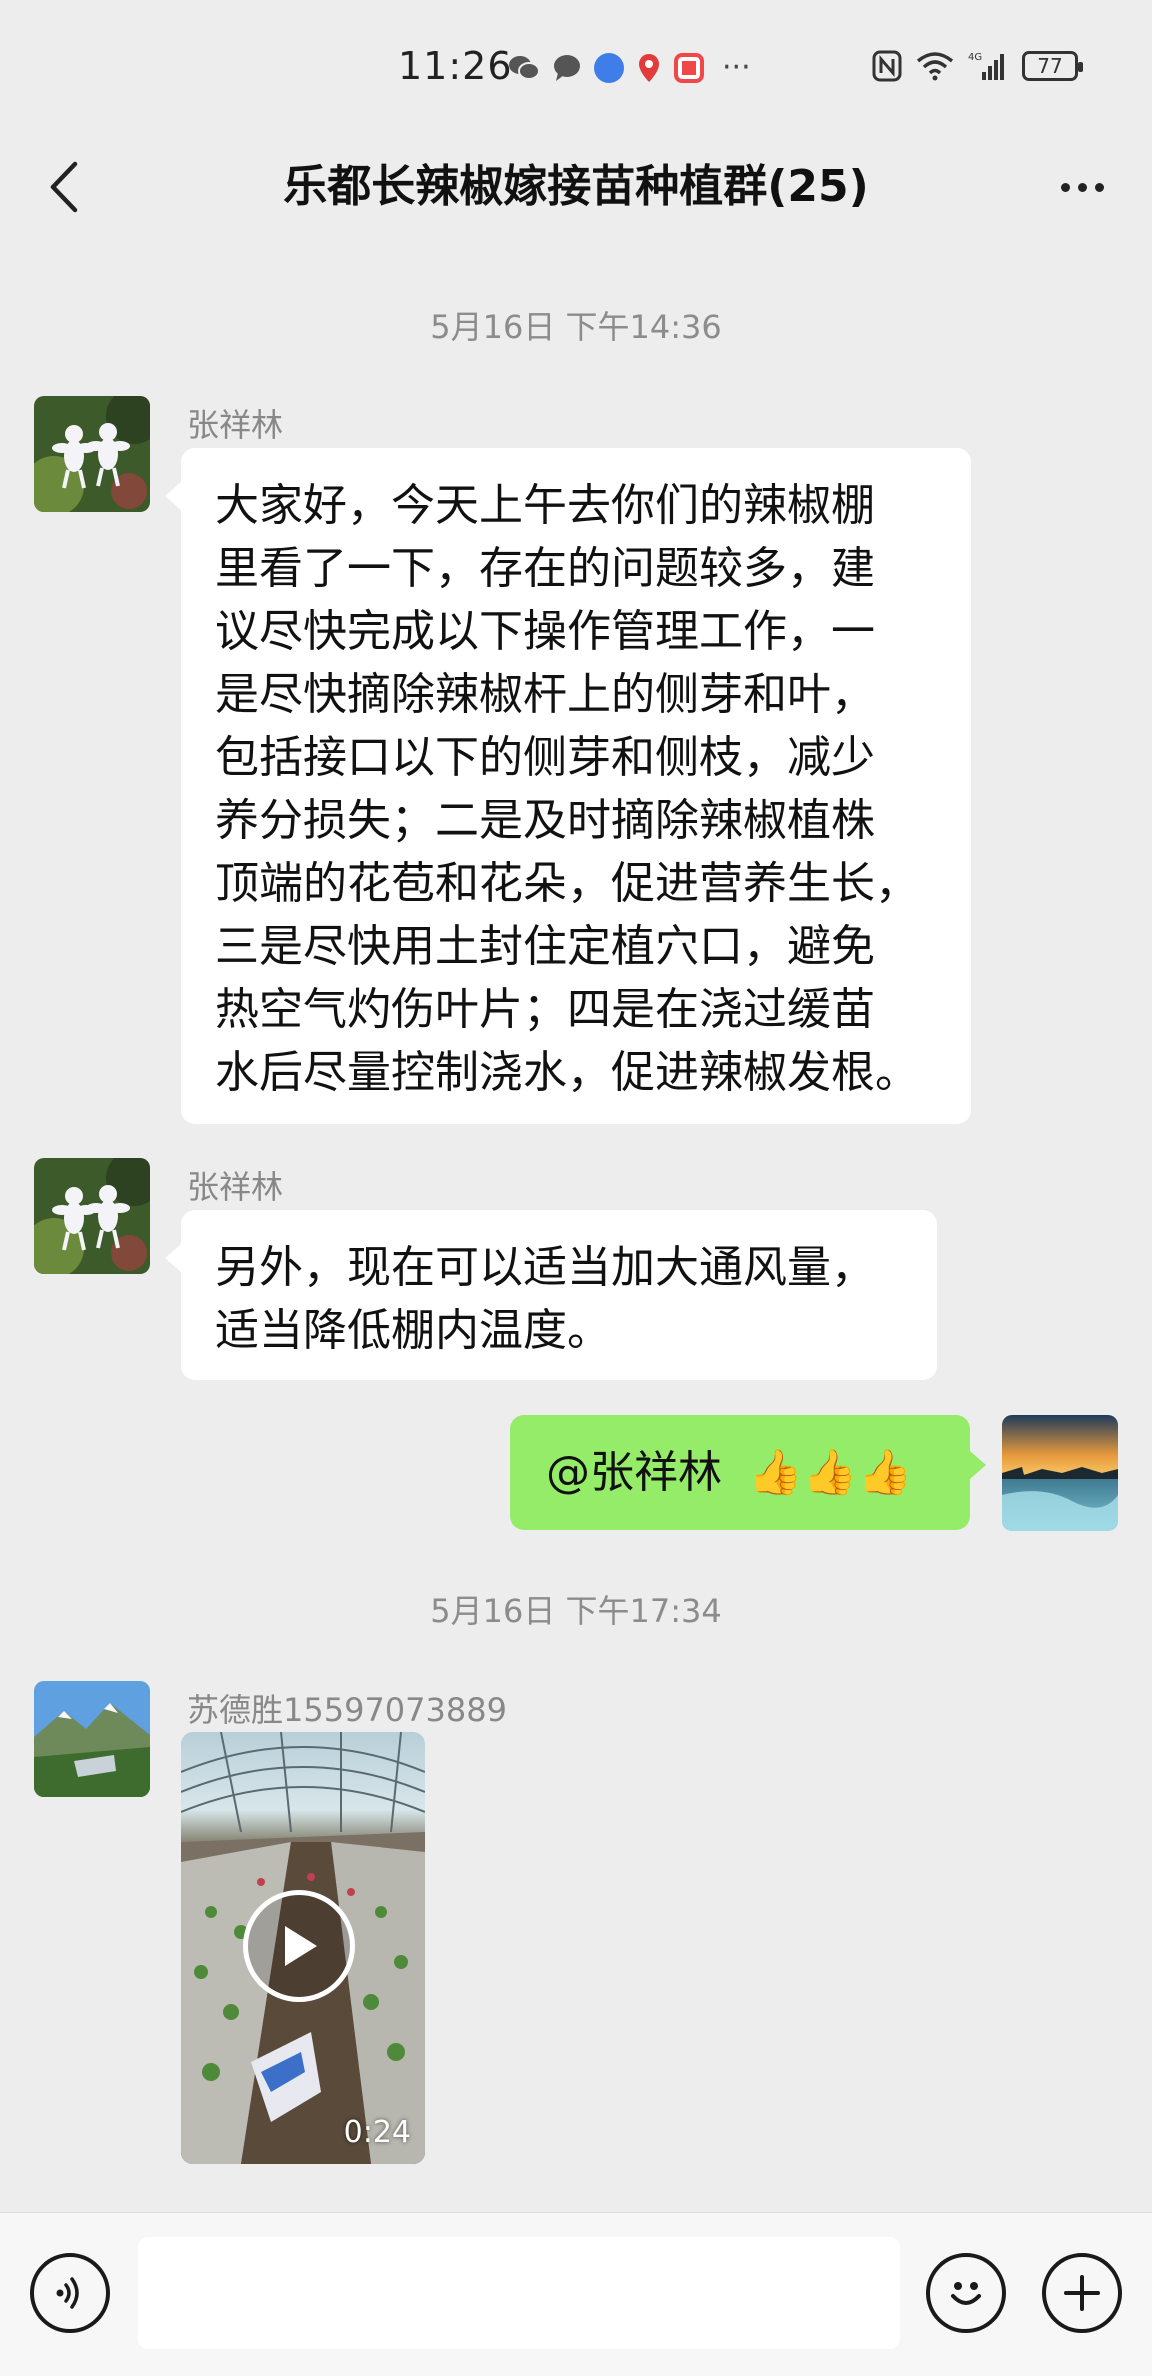 The width and height of the screenshot is (1152, 2376). I want to click on my-avatar, so click(1060, 1473).